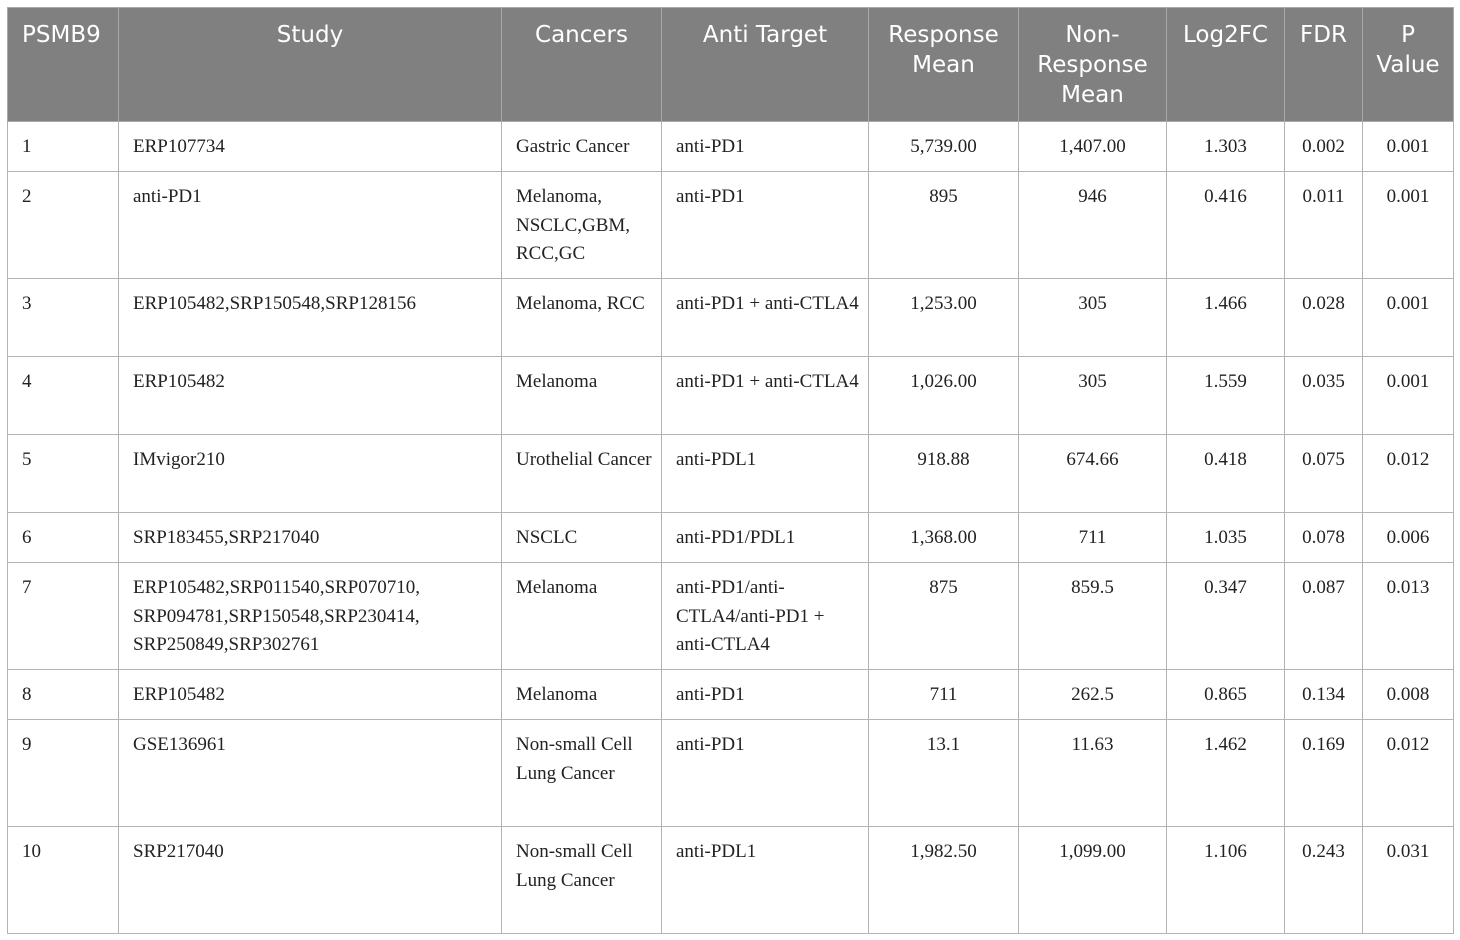 The image size is (1460, 940). I want to click on cell-log2fc: 0.418, so click(1225, 473).